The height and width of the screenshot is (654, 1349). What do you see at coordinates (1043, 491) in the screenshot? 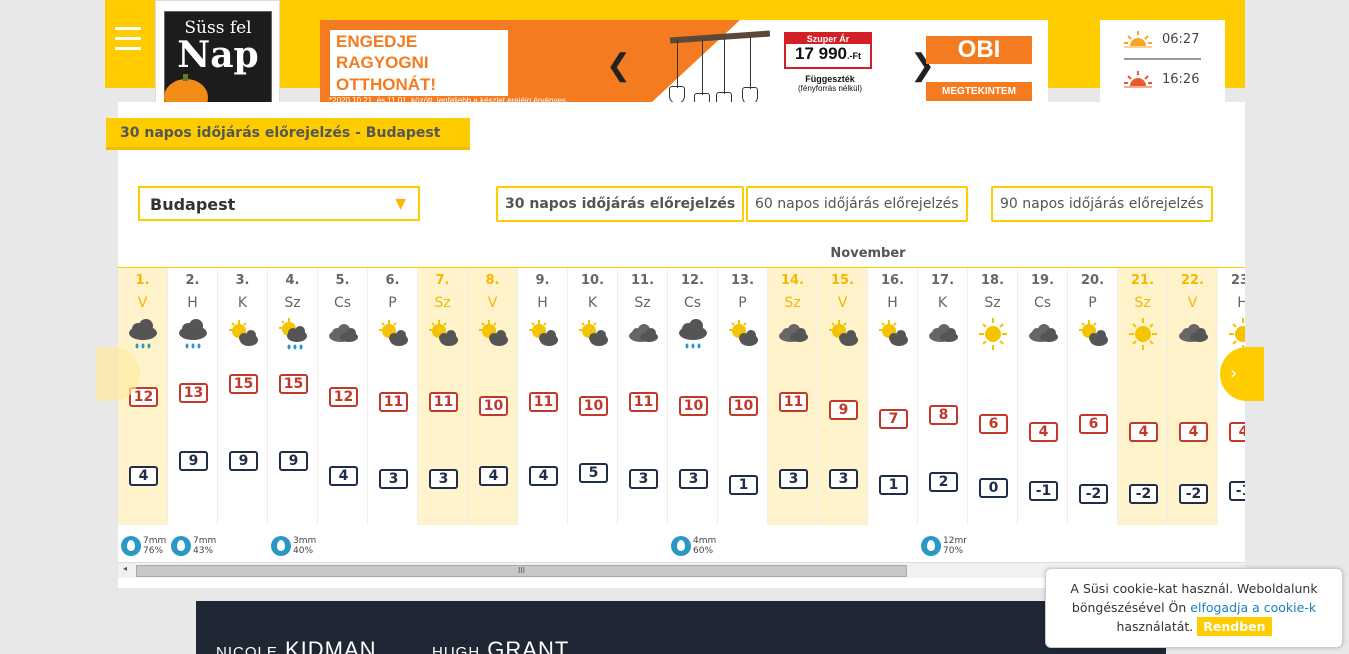
I see `min-temp: -1` at bounding box center [1043, 491].